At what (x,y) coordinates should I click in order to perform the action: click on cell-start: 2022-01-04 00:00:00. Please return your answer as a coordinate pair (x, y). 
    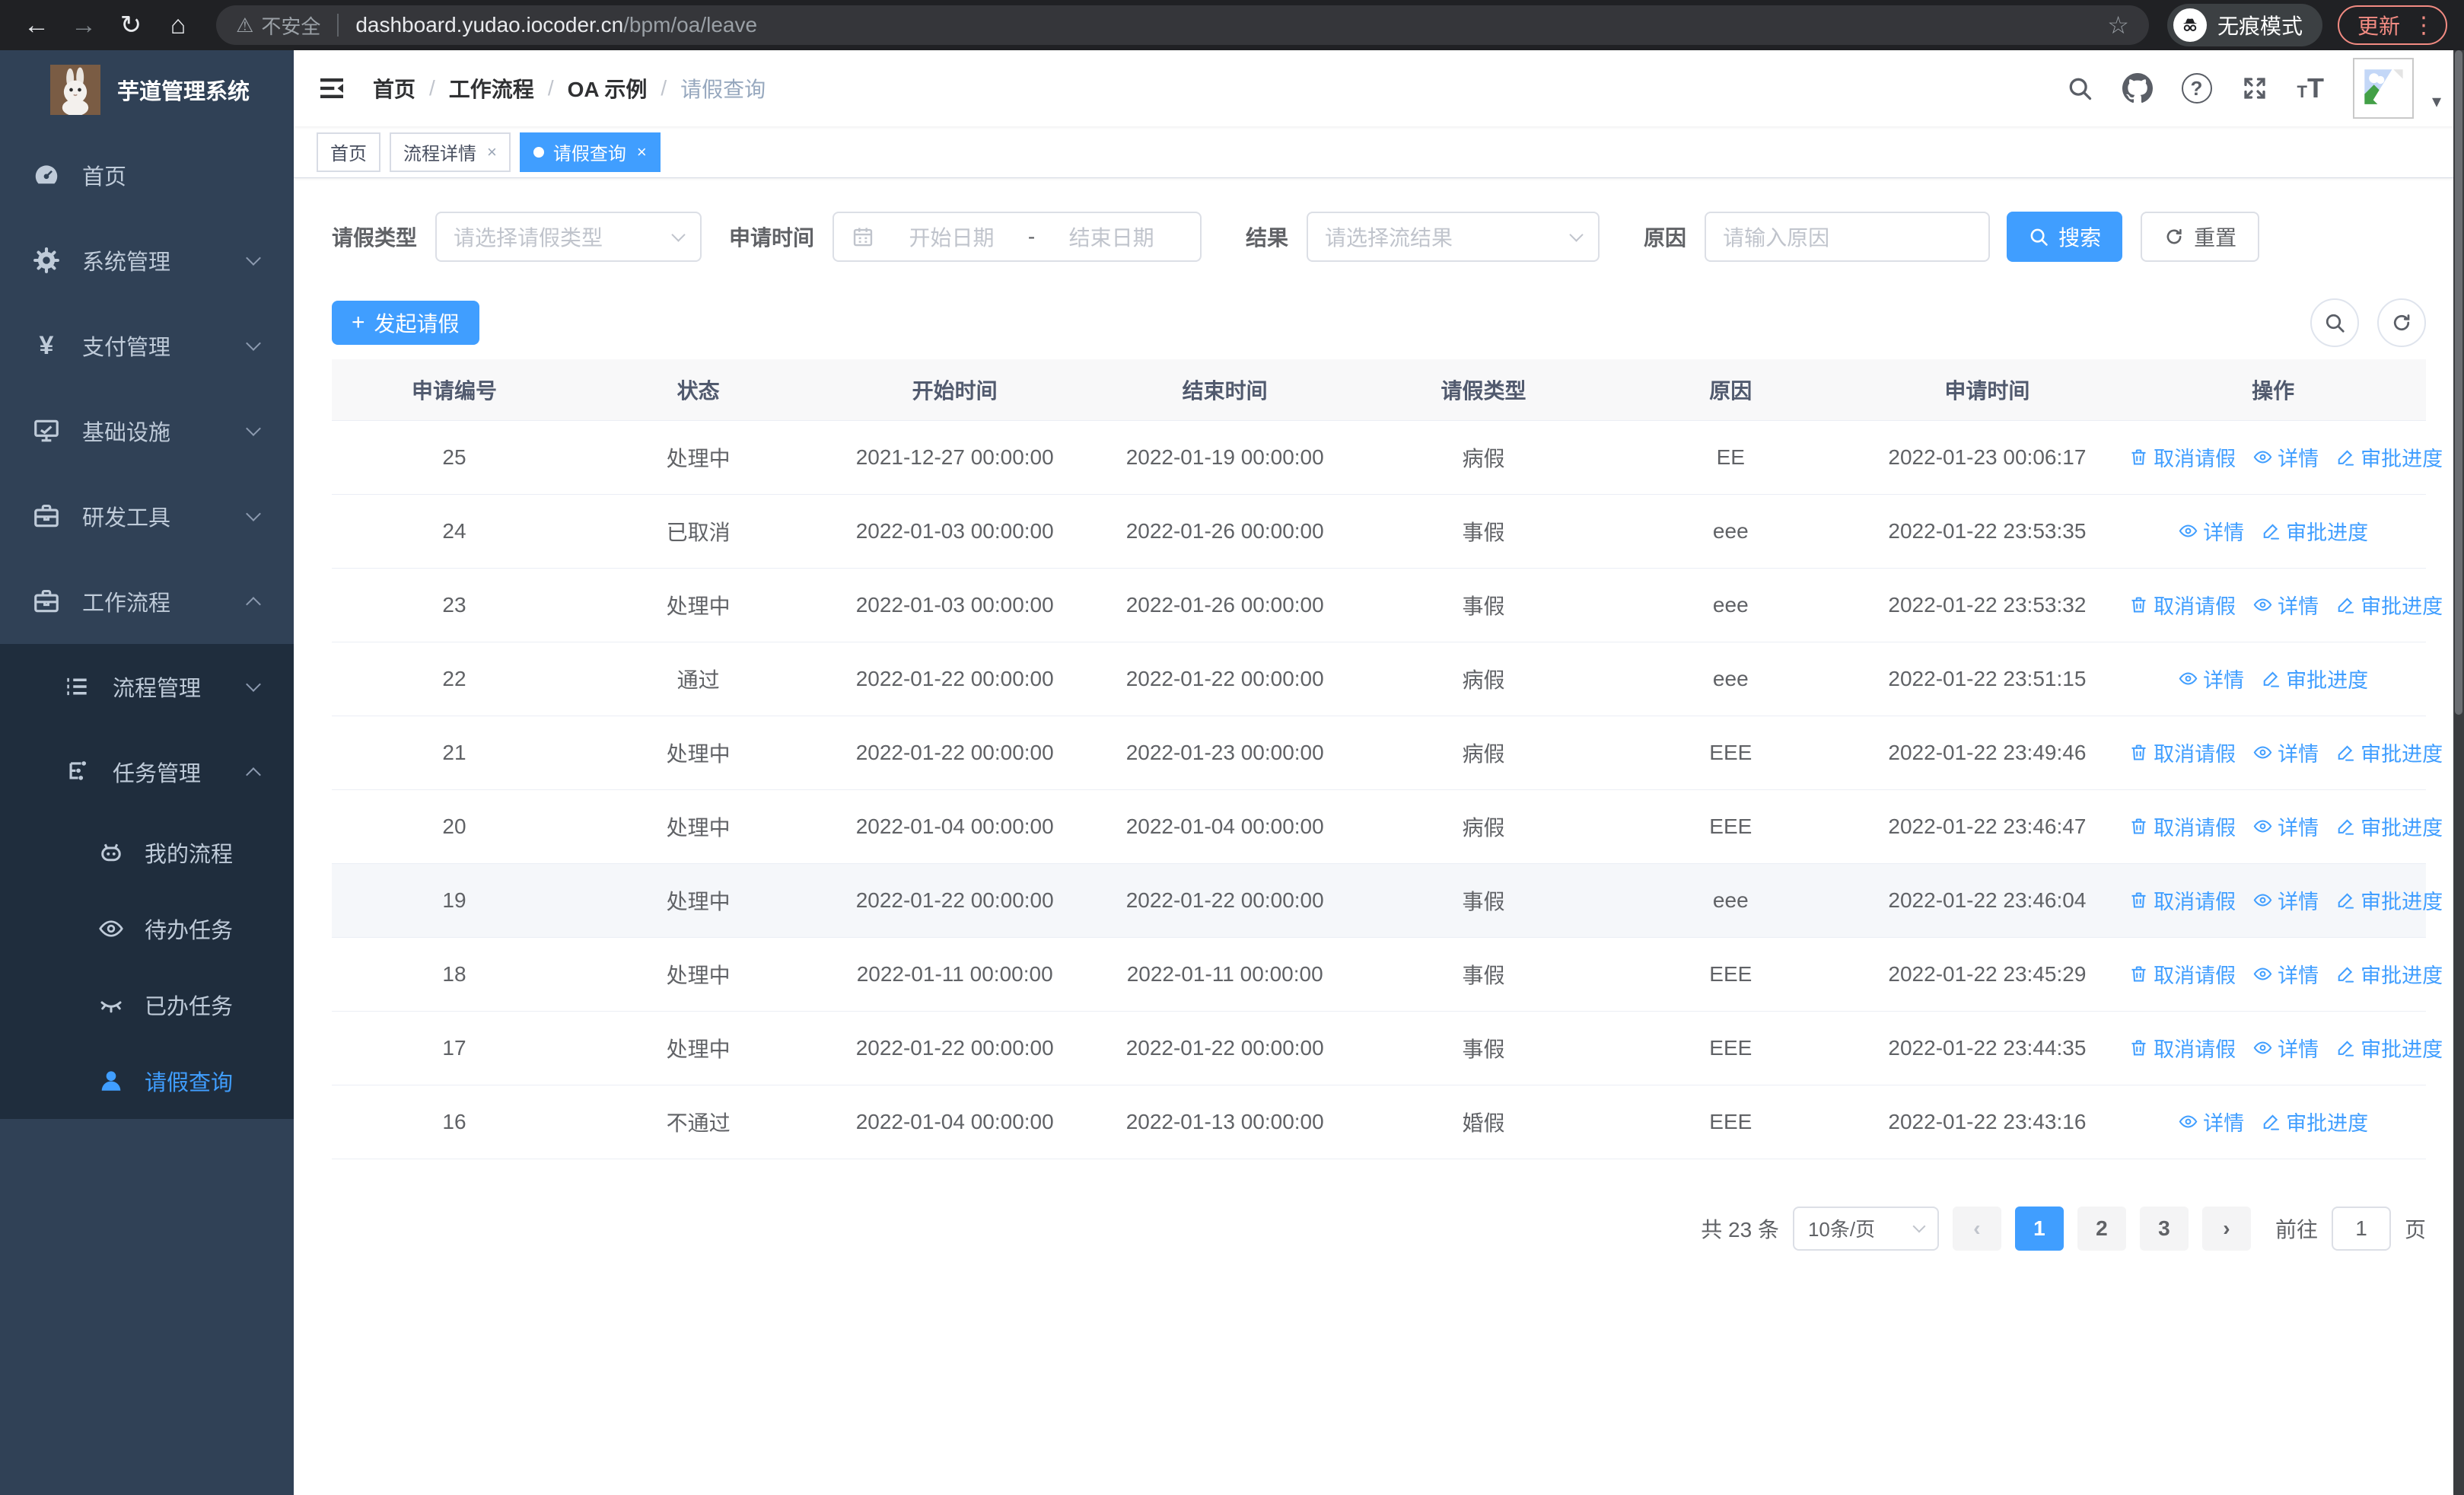
    Looking at the image, I should click on (955, 826).